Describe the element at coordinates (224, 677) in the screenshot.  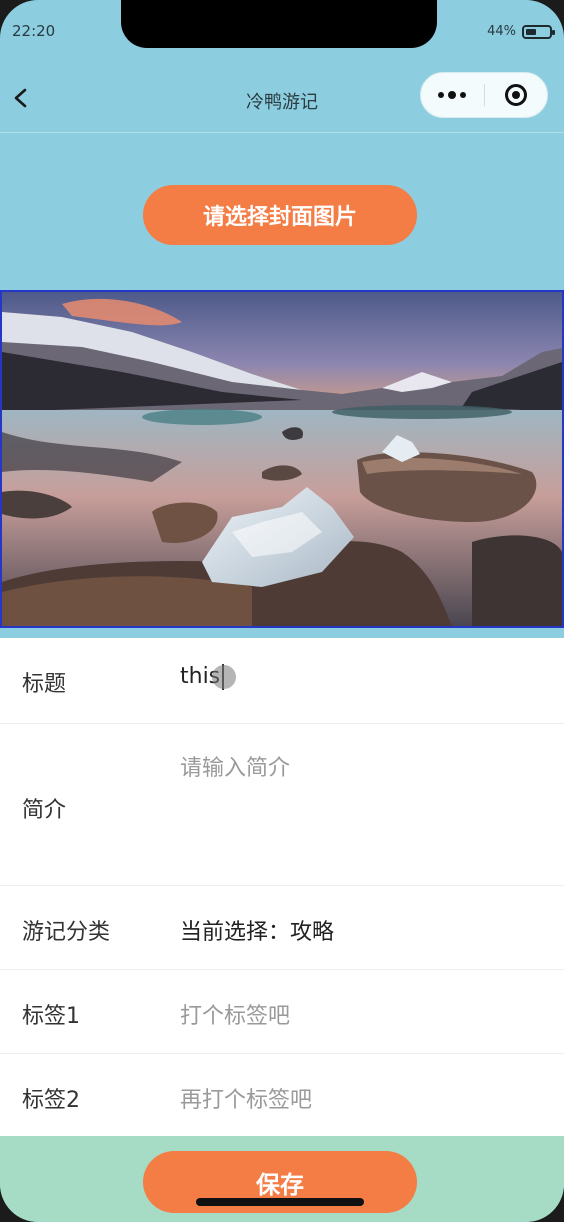
I see `touch-cursor` at that location.